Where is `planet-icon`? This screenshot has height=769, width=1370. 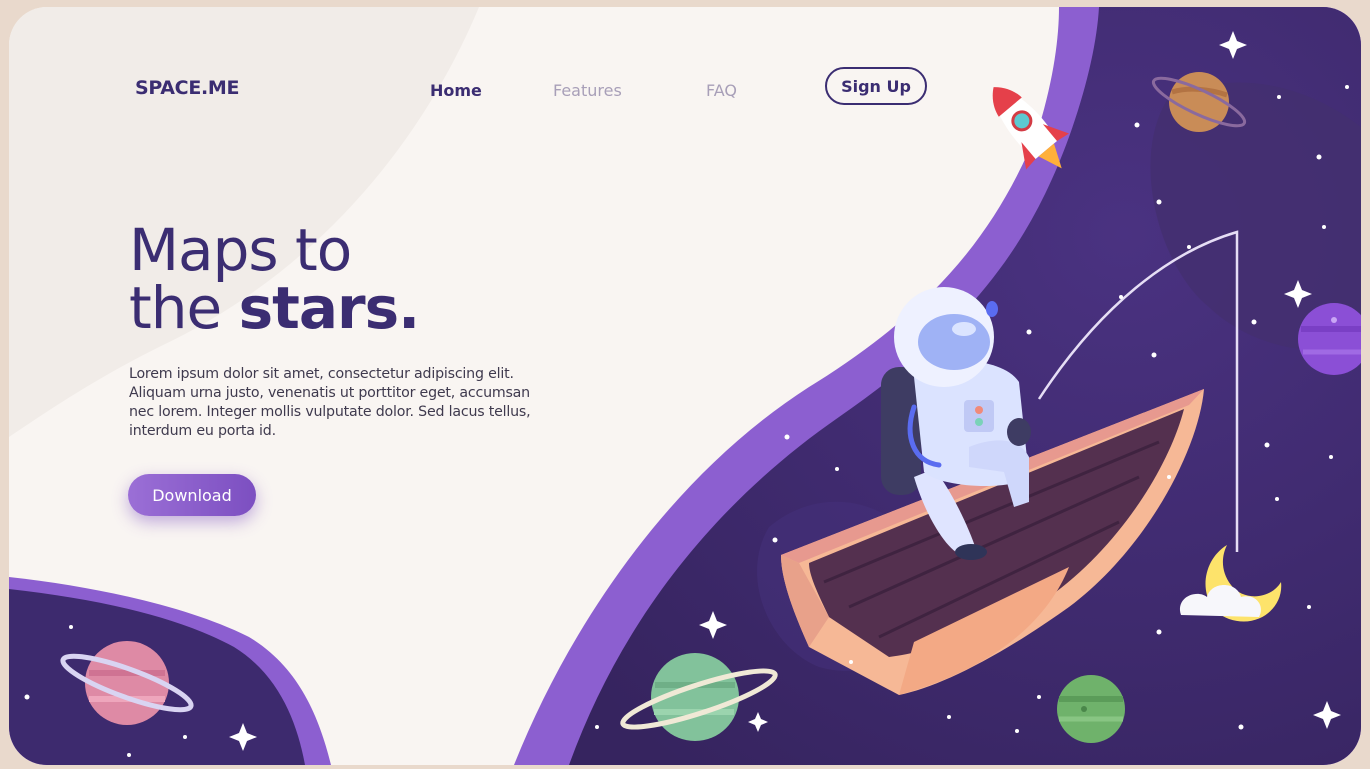 planet-icon is located at coordinates (1091, 709).